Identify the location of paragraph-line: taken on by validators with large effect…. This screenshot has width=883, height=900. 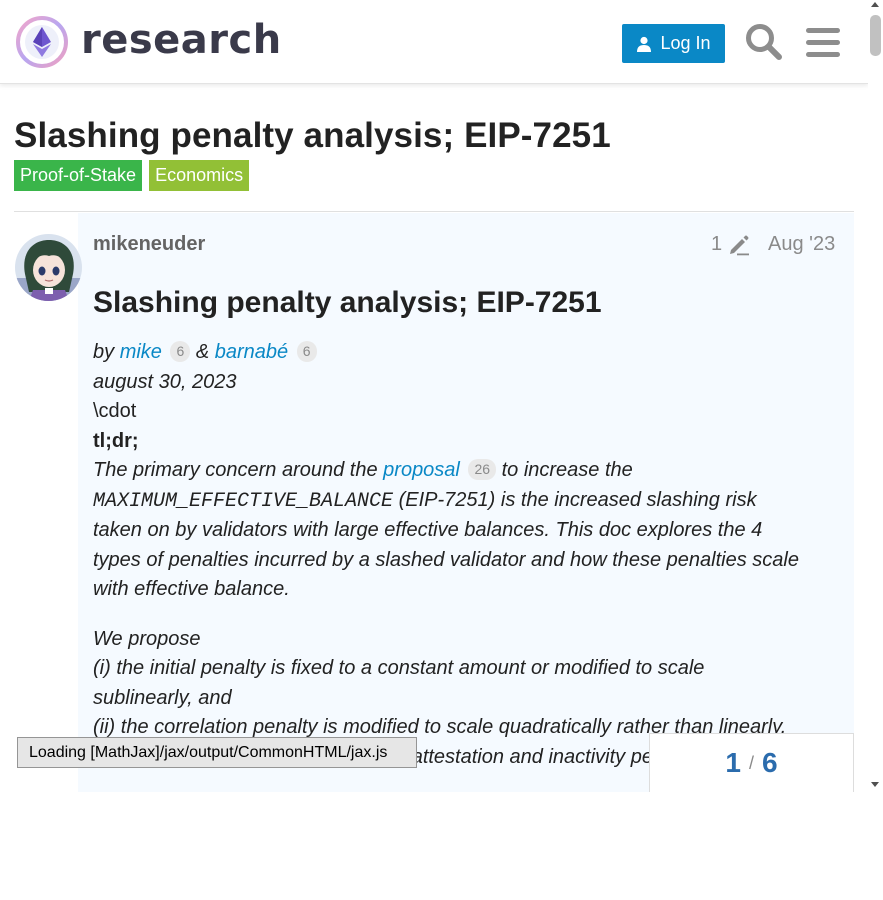
(428, 530).